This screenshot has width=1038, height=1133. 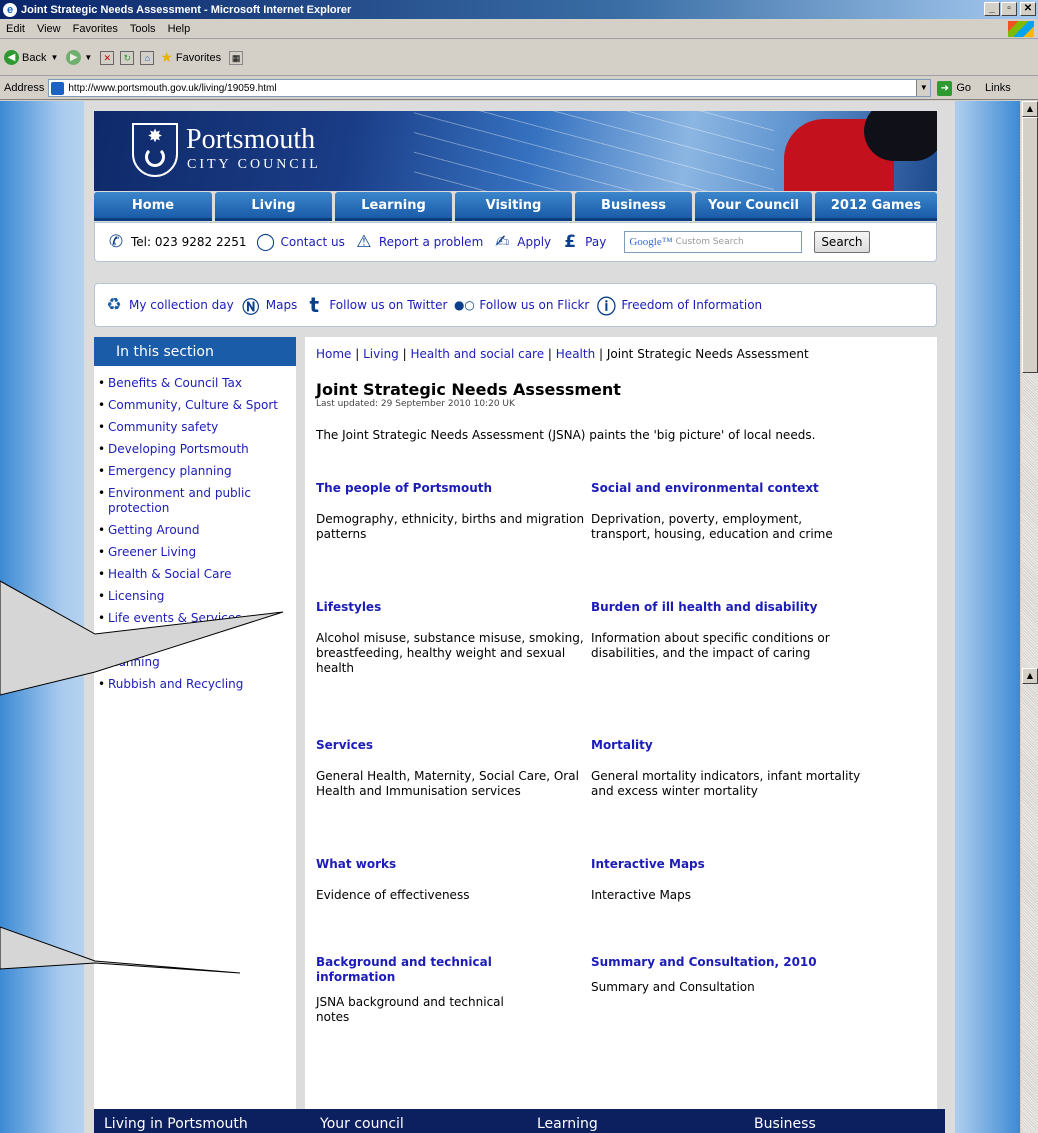 What do you see at coordinates (197, 383) in the screenshot?
I see `sidebar-item-benefits: Benefits & Council Tax` at bounding box center [197, 383].